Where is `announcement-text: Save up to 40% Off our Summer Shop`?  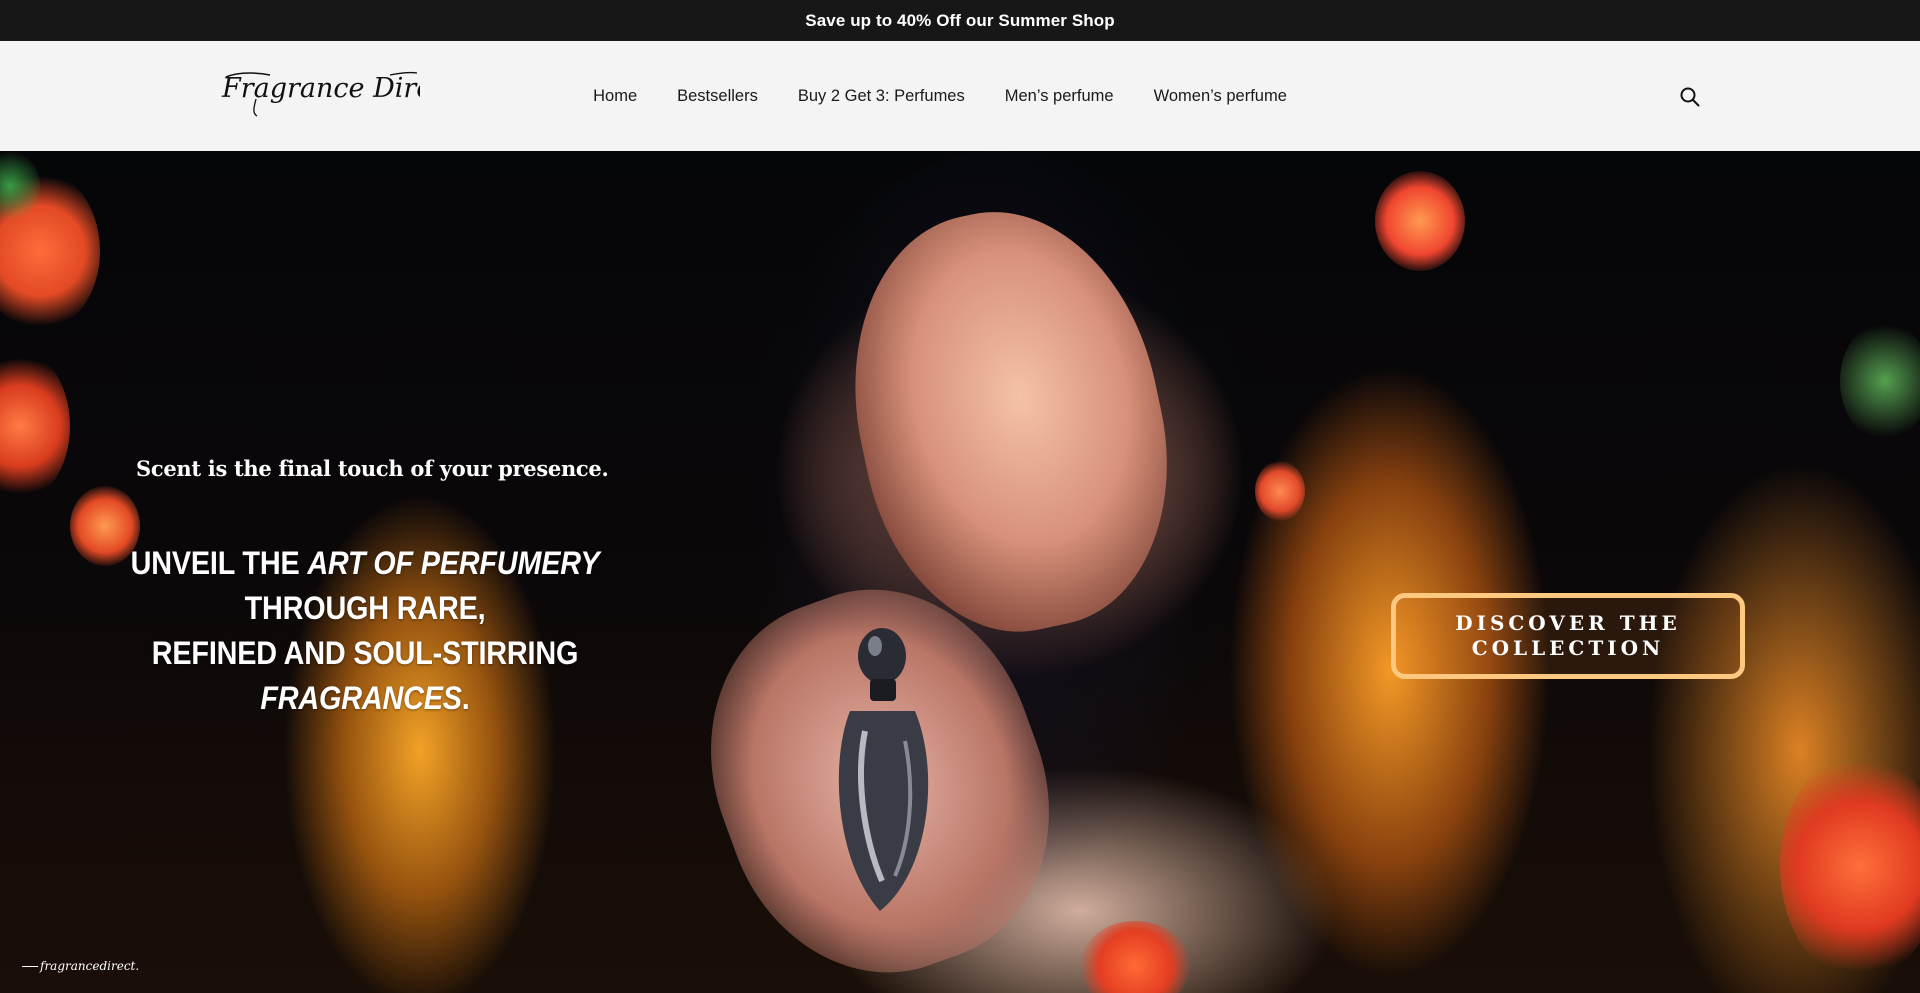
announcement-text: Save up to 40% Off our Summer Shop is located at coordinates (960, 20).